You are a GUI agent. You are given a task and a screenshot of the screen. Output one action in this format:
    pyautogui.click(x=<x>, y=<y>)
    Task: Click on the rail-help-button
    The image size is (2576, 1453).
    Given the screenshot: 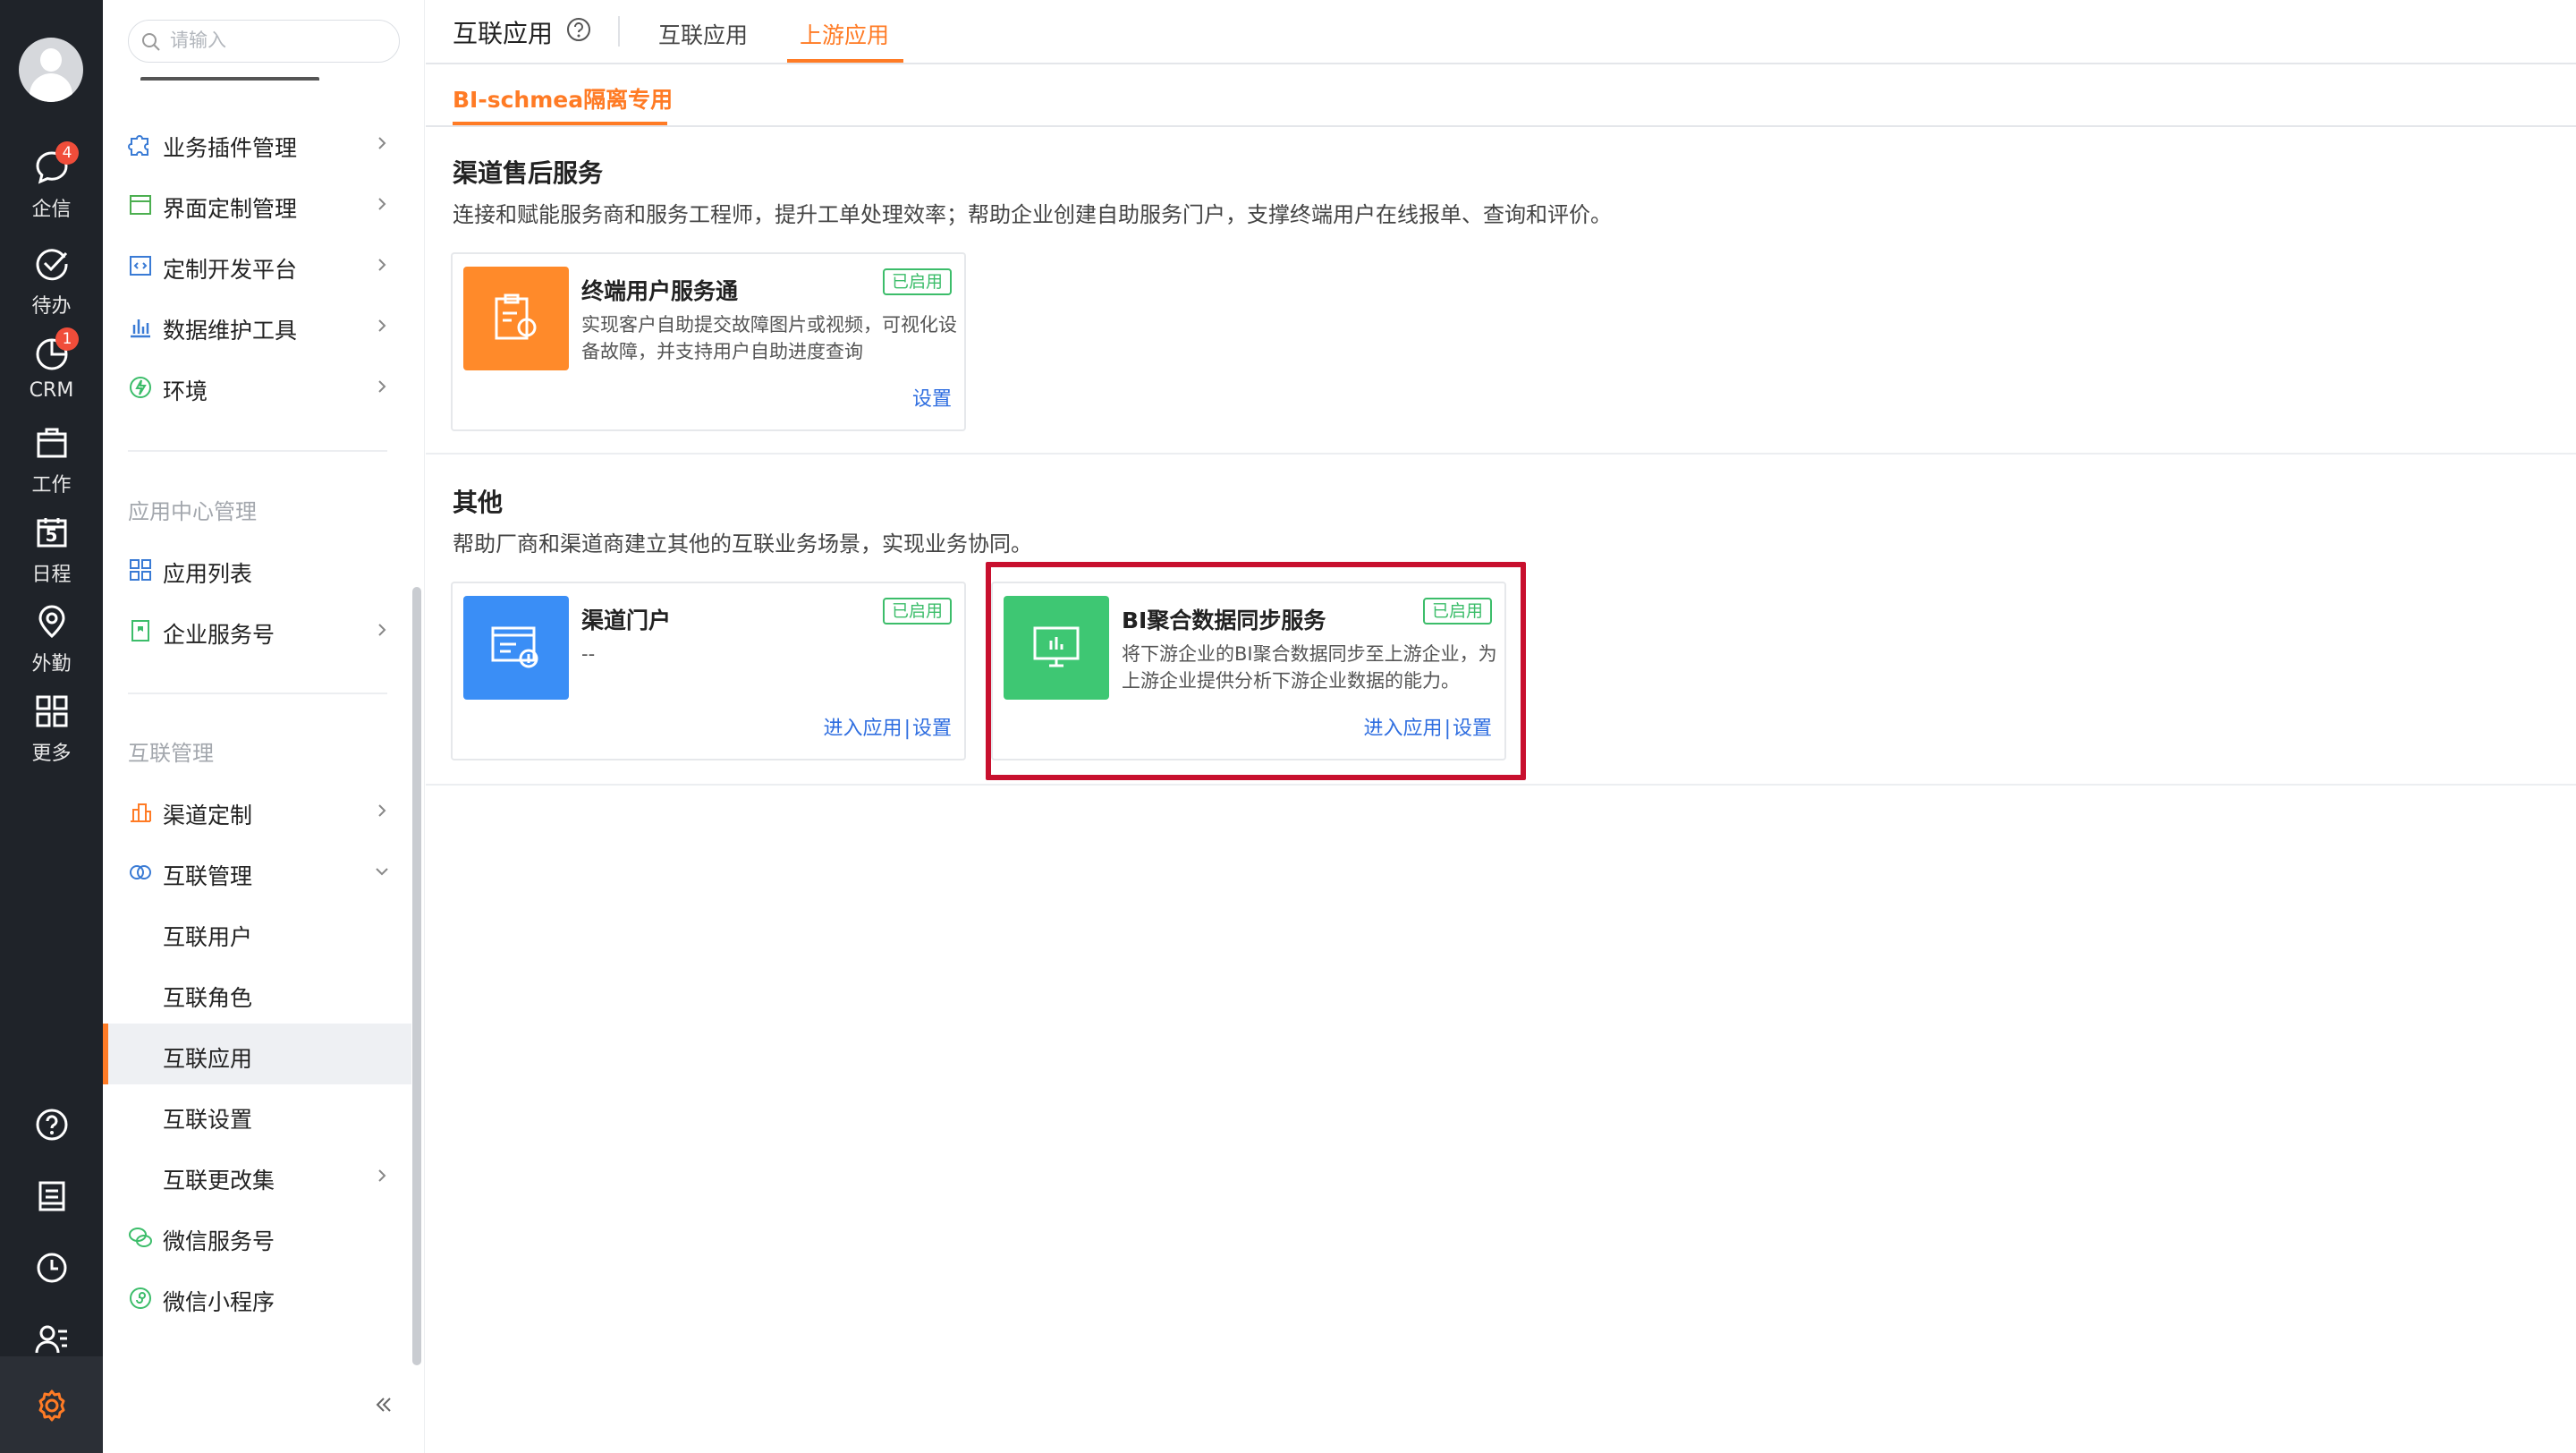 What is the action you would take?
    pyautogui.click(x=51, y=1125)
    